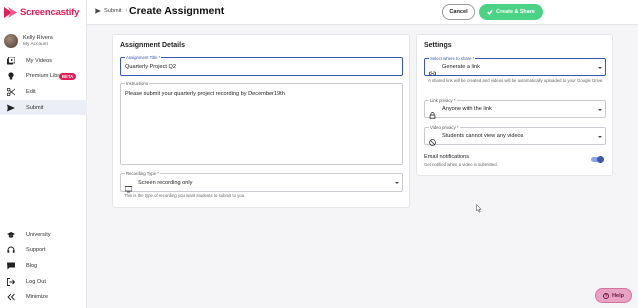 This screenshot has width=638, height=308. What do you see at coordinates (11, 91) in the screenshot?
I see `scissors-icon` at bounding box center [11, 91].